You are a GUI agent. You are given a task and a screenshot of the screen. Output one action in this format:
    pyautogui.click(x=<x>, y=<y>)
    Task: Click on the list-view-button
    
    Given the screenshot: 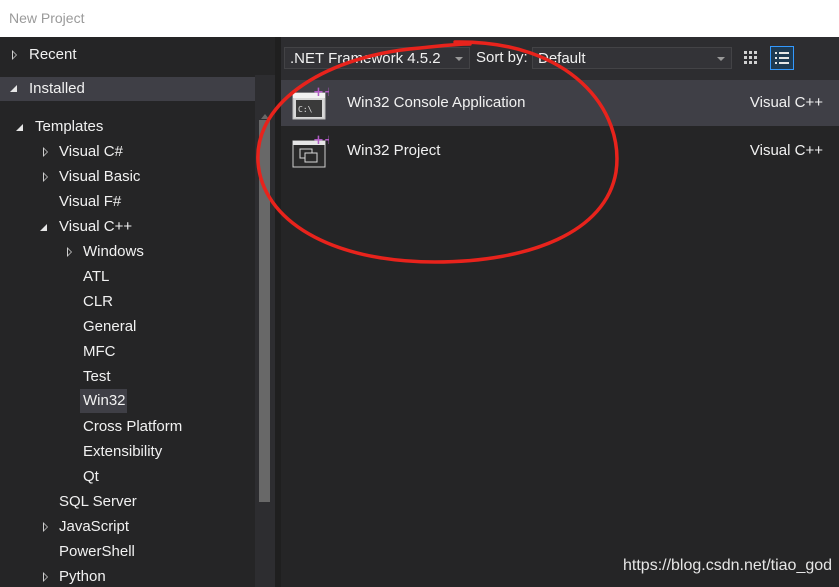 What is the action you would take?
    pyautogui.click(x=782, y=58)
    